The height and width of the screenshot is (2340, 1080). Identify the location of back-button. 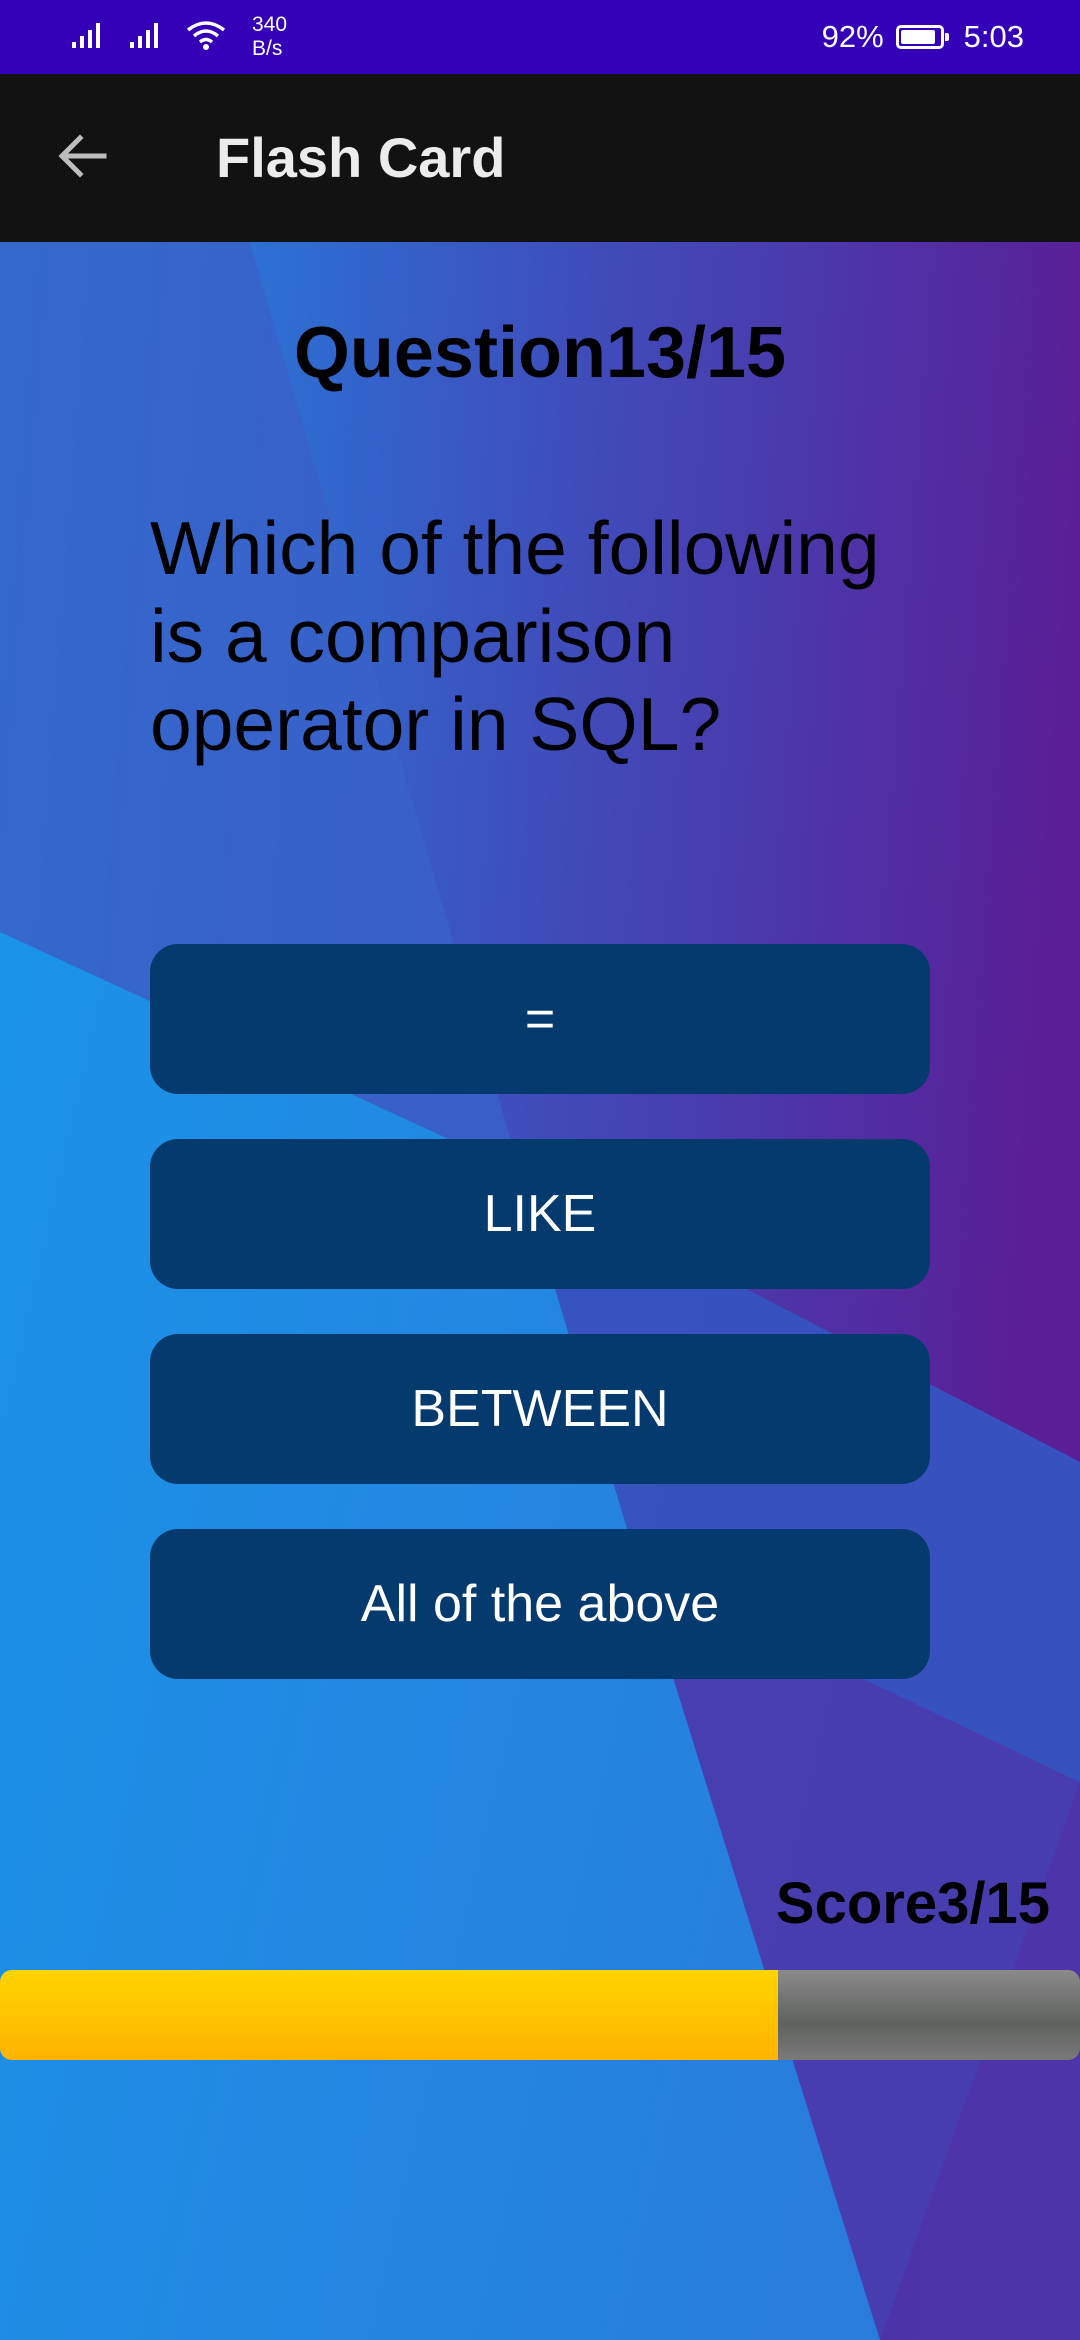
(82, 158).